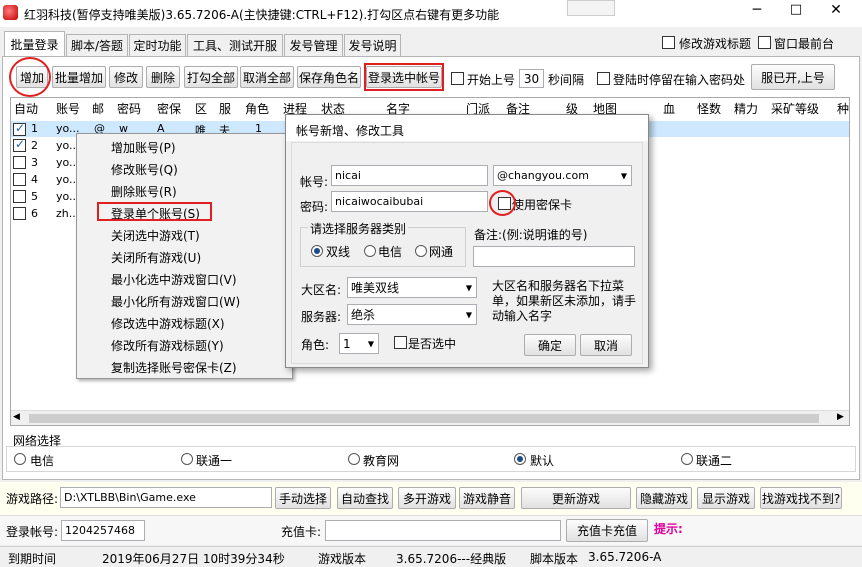 This screenshot has width=862, height=567. What do you see at coordinates (359, 343) in the screenshot?
I see `role-select: 1 ▼` at bounding box center [359, 343].